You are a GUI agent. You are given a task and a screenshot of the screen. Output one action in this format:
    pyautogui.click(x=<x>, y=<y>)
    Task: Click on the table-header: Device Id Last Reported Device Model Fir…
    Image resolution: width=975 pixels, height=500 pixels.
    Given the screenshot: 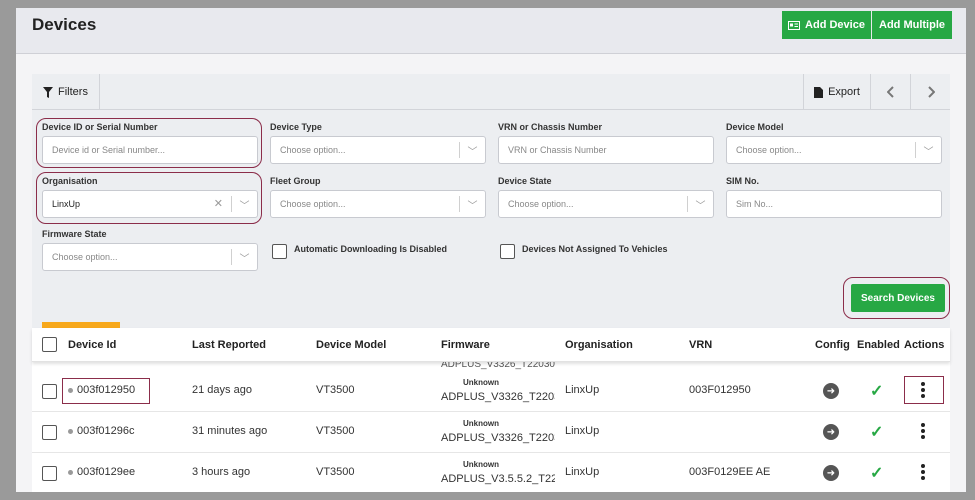 What is the action you would take?
    pyautogui.click(x=491, y=345)
    